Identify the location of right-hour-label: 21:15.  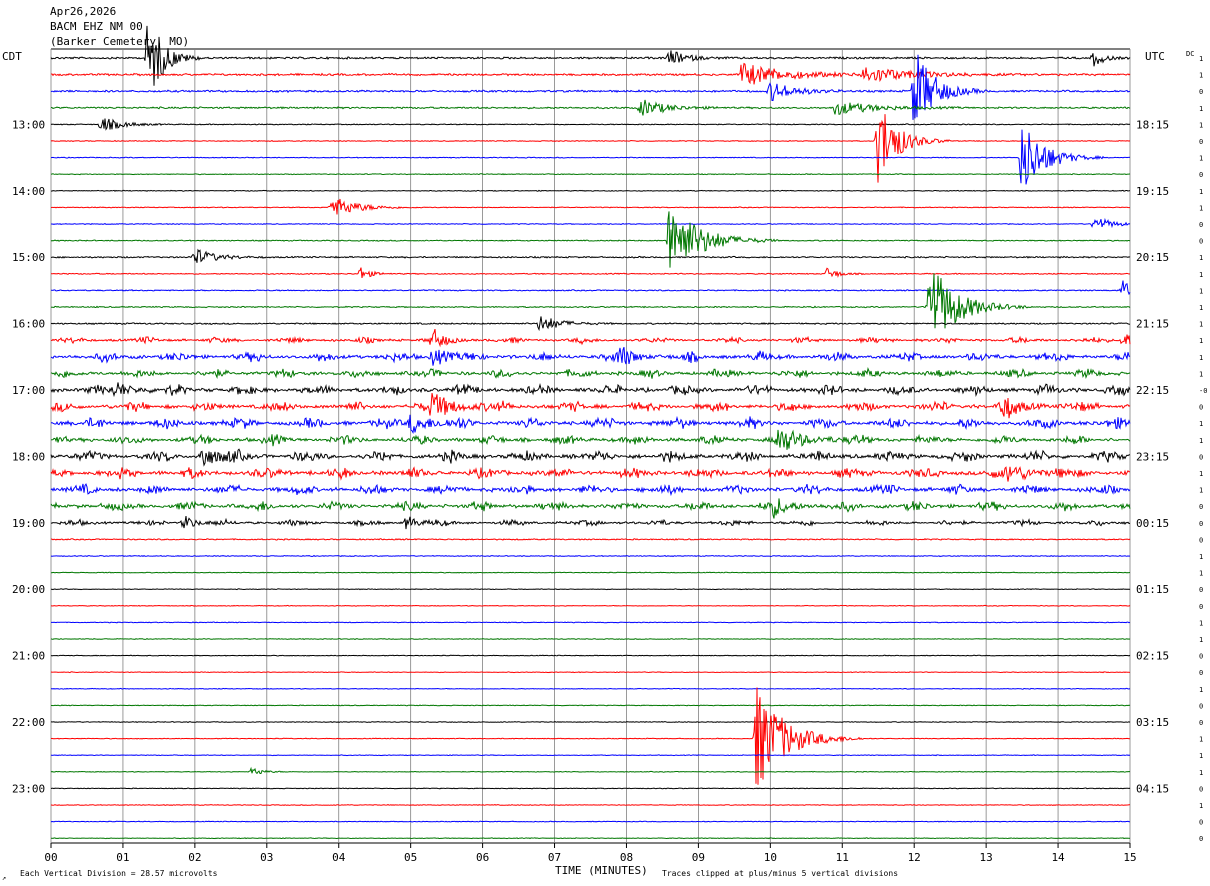
(1152, 324).